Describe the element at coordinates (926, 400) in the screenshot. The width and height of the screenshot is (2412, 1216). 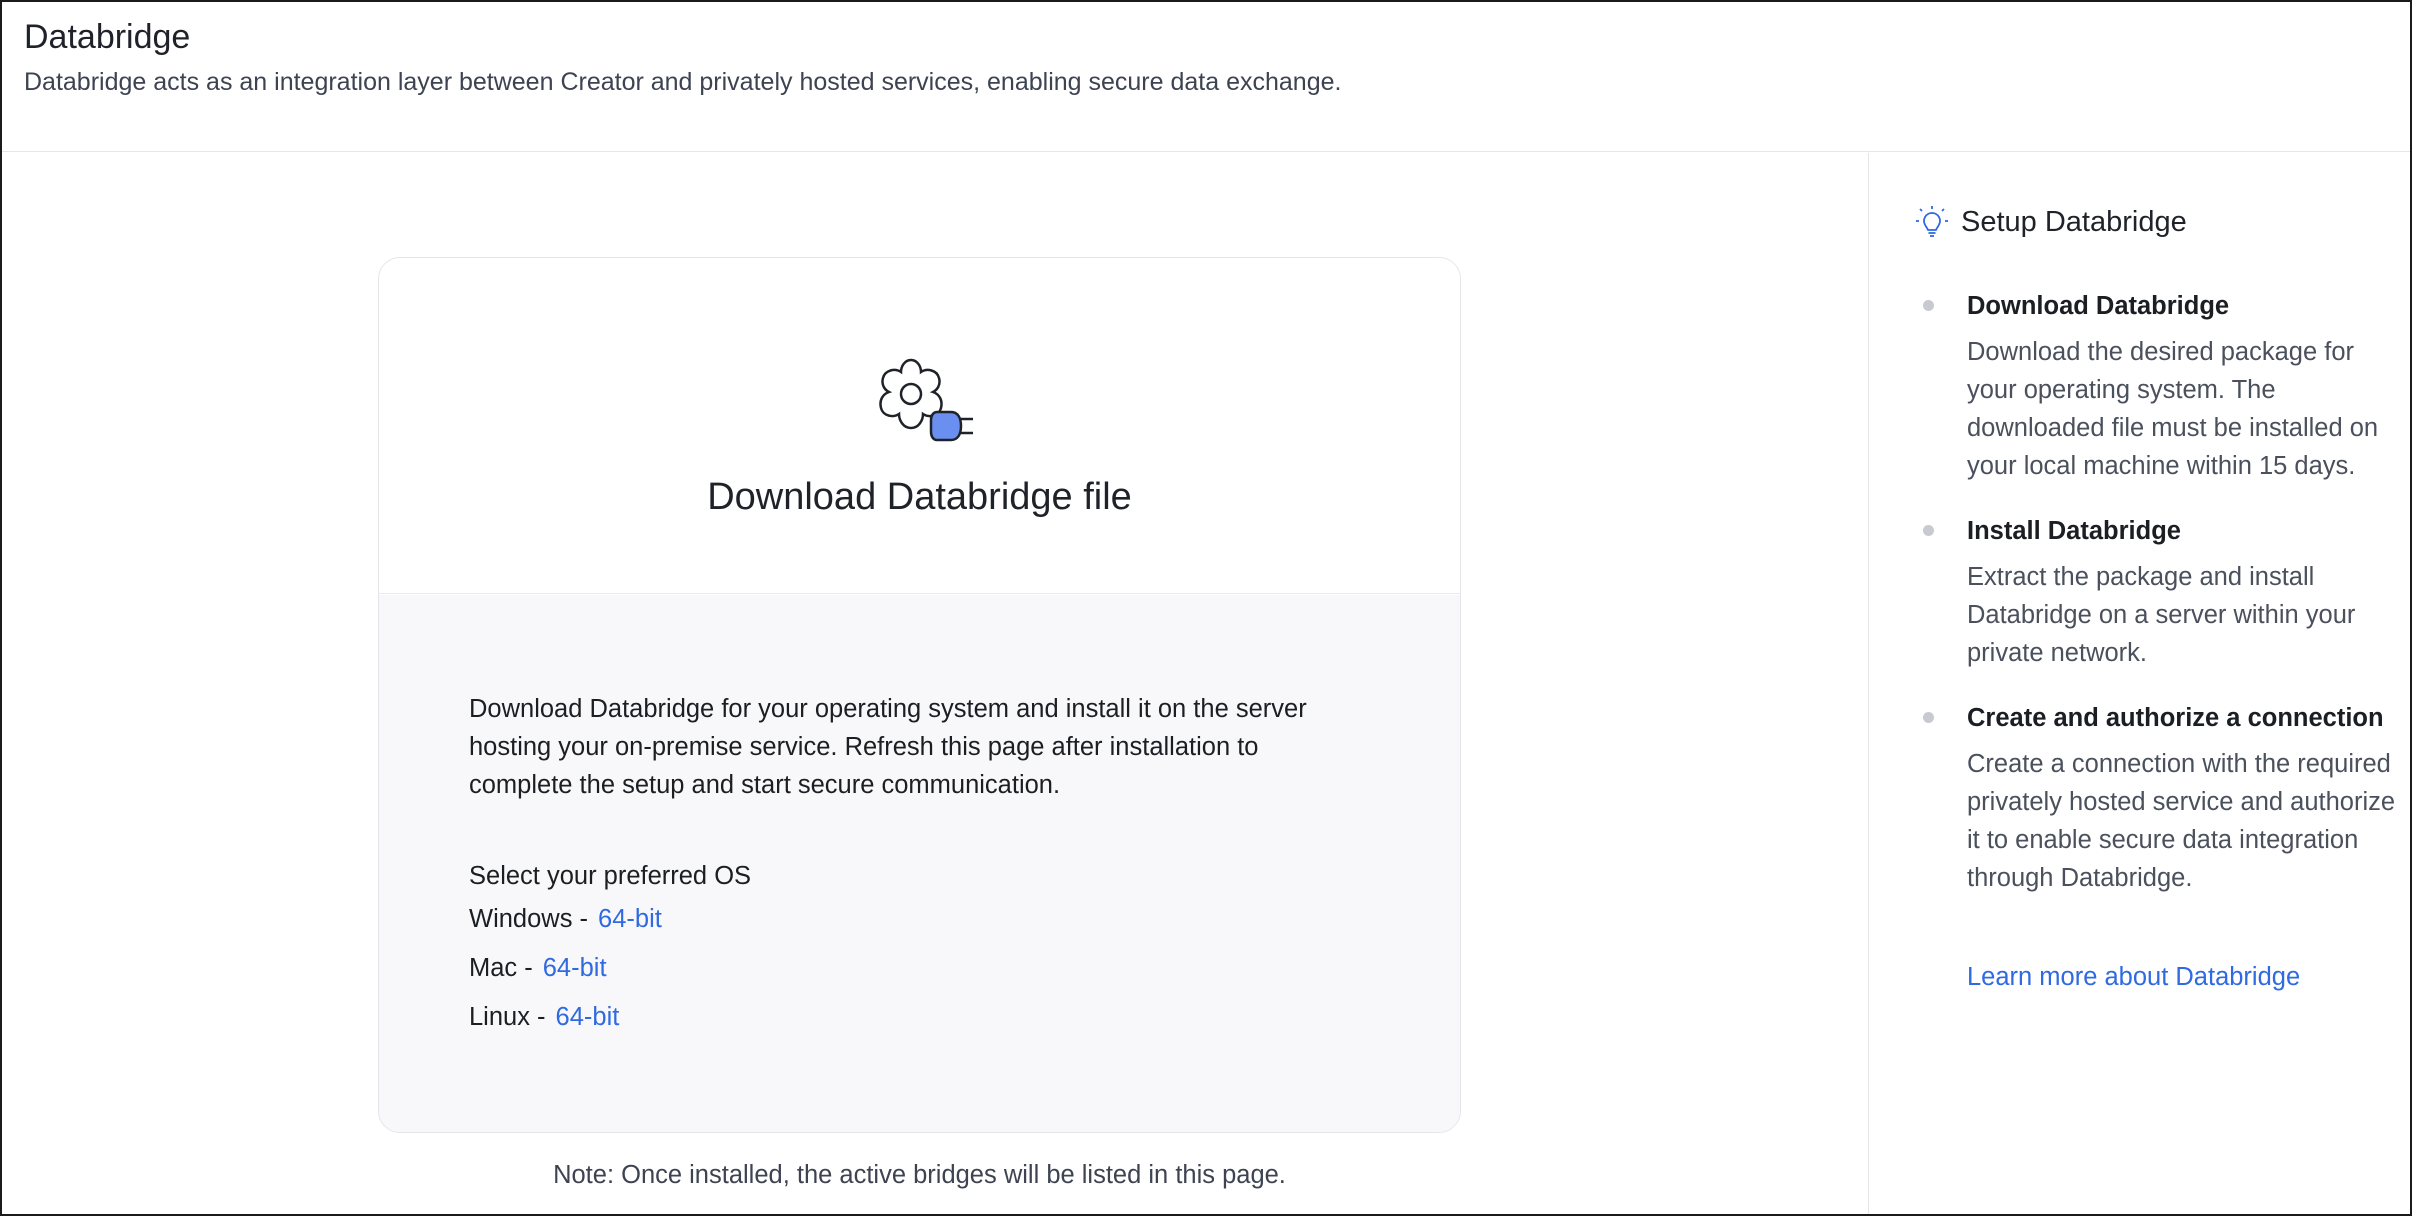
I see `gear-plug-icon` at that location.